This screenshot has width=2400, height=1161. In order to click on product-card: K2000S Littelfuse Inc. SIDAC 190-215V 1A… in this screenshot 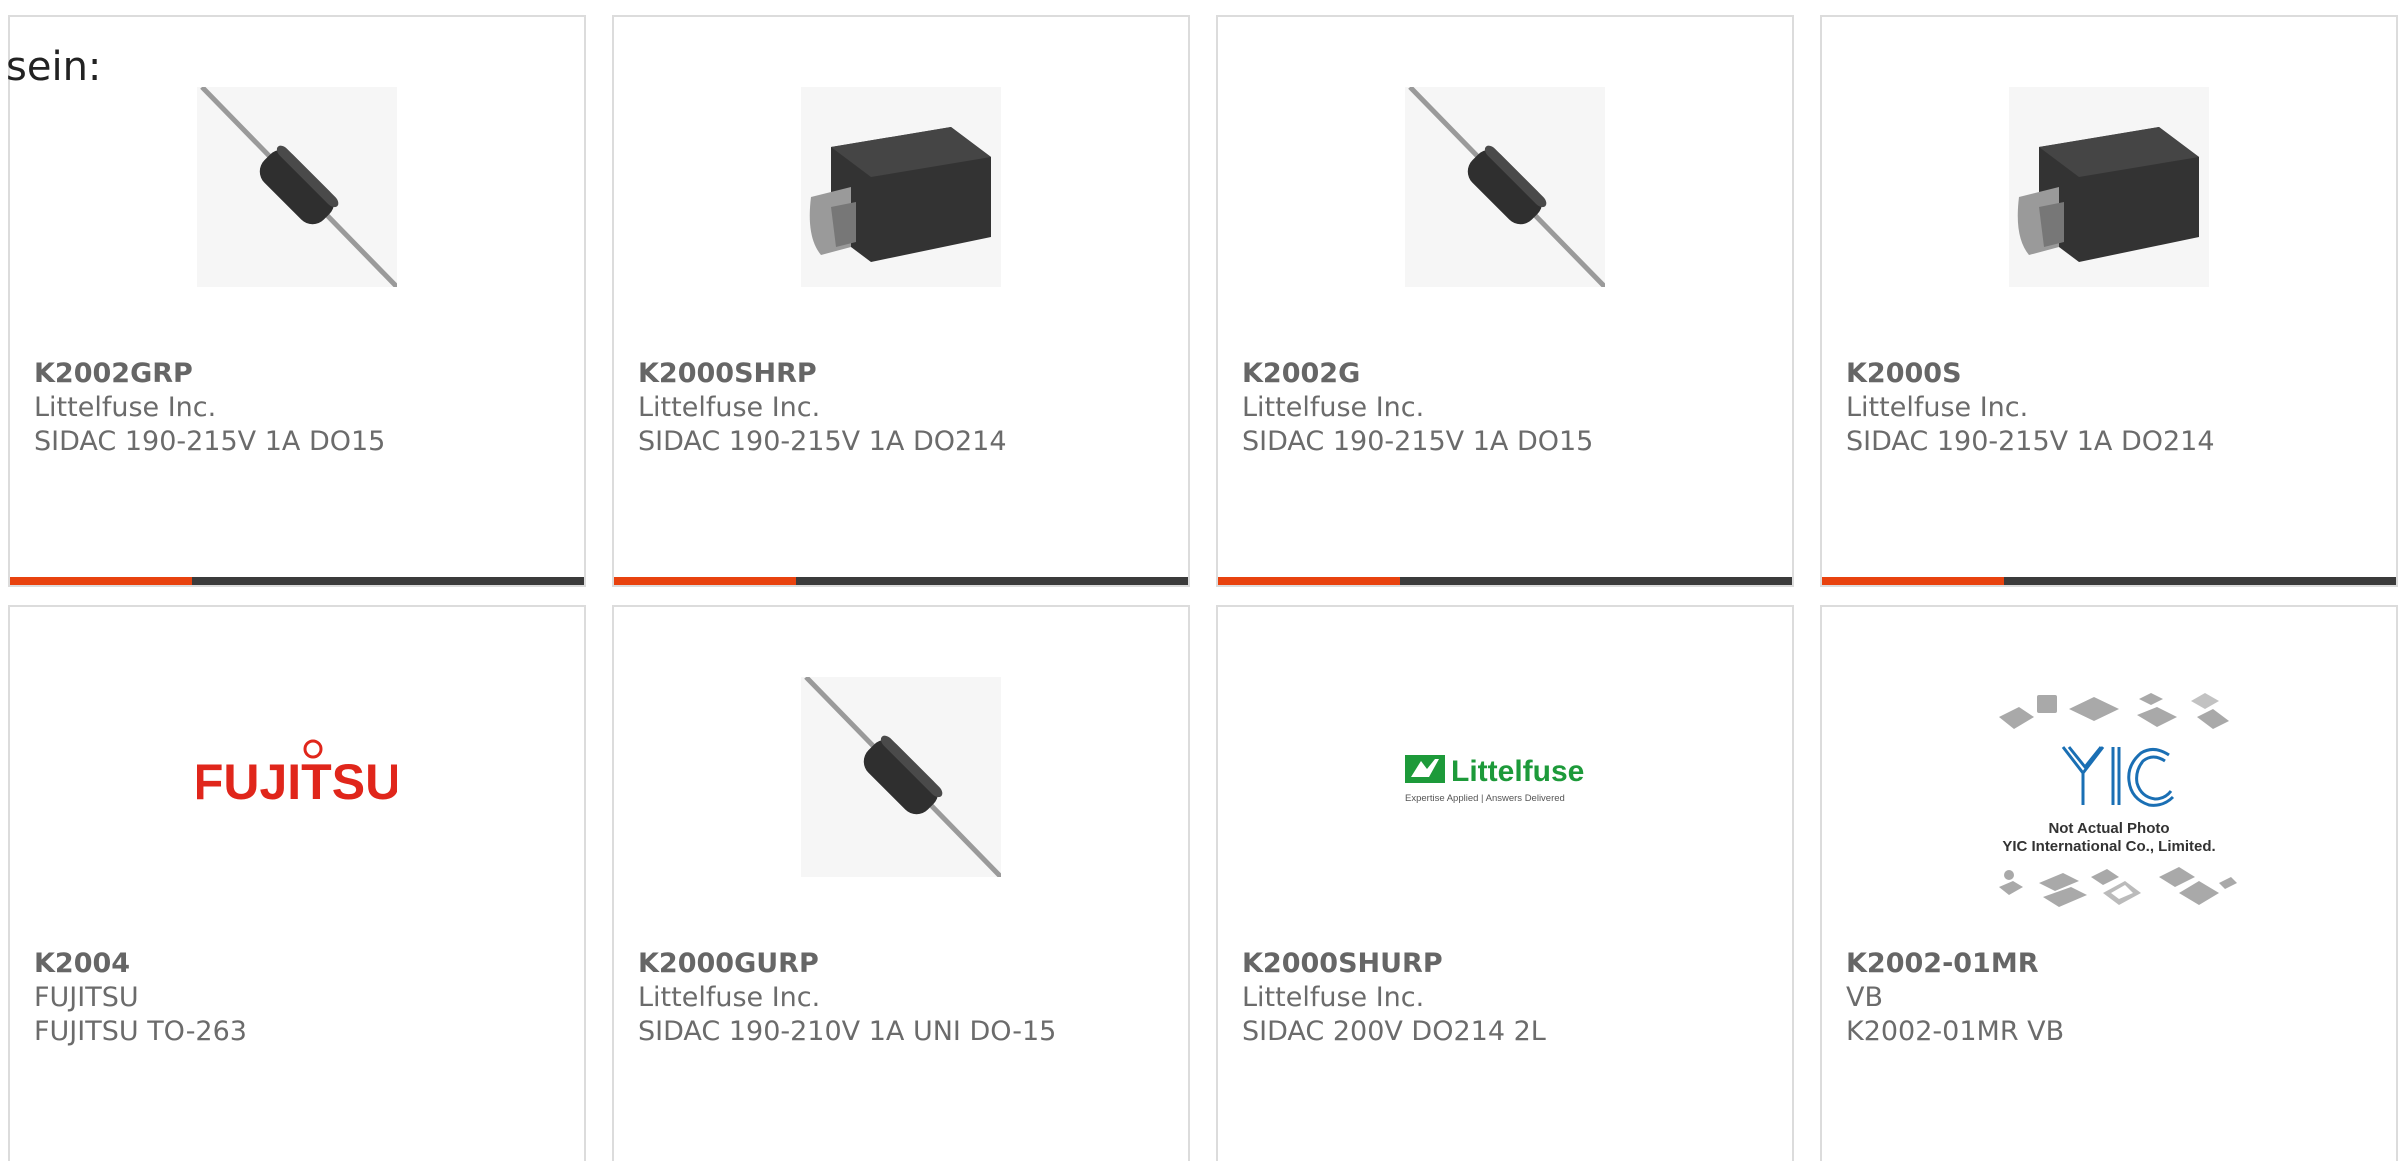, I will do `click(2109, 301)`.